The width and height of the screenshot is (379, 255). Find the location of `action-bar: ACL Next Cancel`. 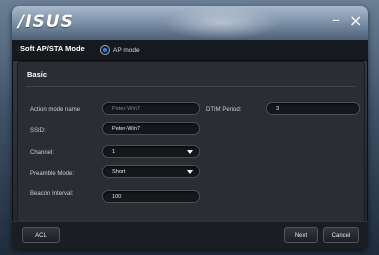

action-bar: ACL Next Cancel is located at coordinates (190, 235).